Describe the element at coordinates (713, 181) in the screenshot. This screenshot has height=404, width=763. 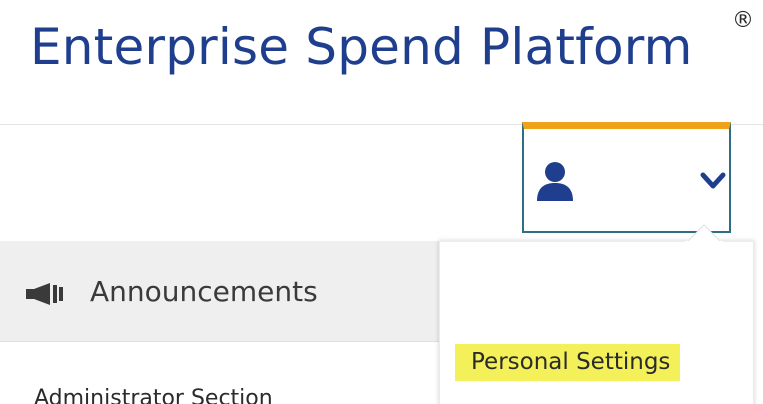
I see `chevron-down-icon` at that location.